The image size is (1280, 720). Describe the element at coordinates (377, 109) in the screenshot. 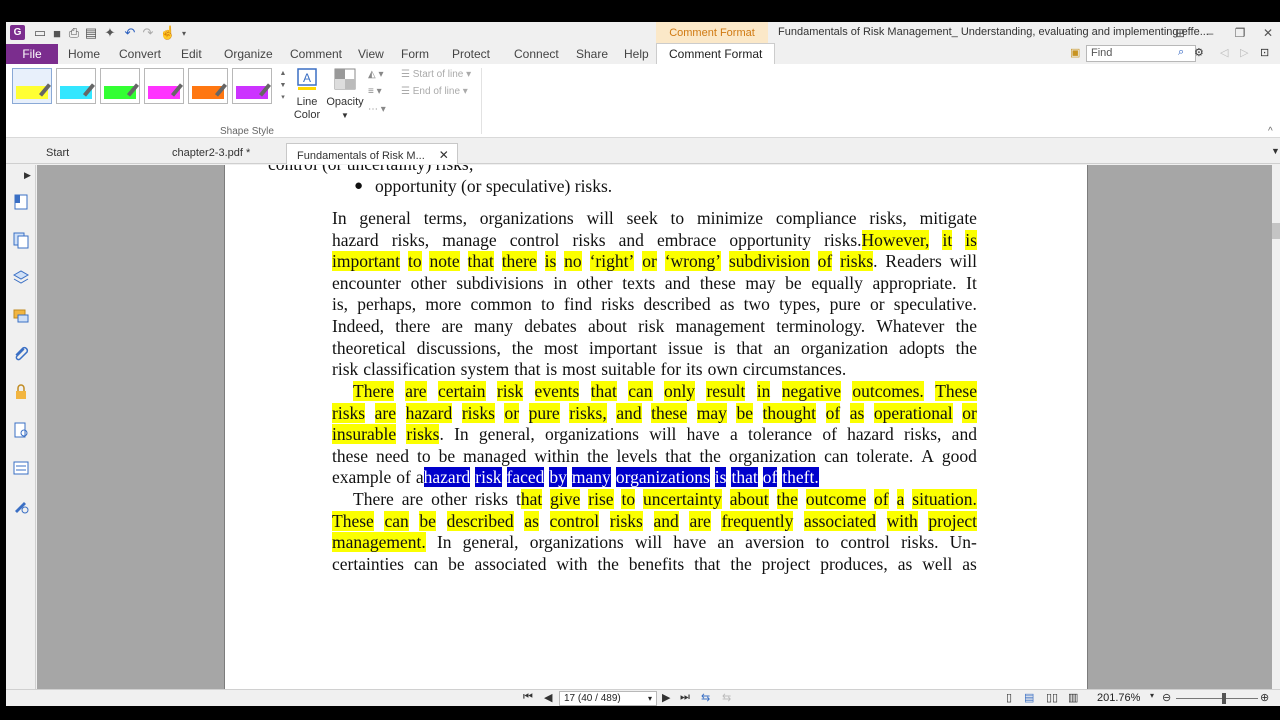

I see `line-style-icon: ⋯ ▾` at that location.